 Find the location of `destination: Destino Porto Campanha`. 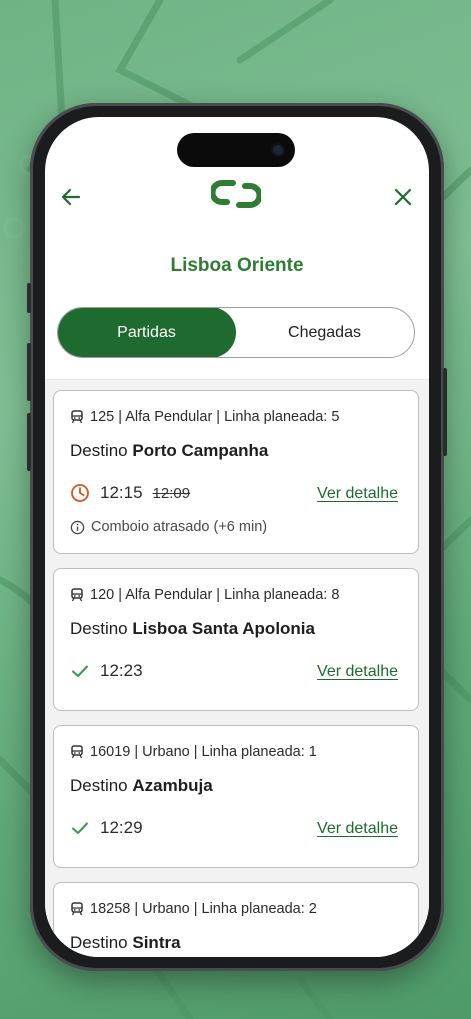

destination: Destino Porto Campanha is located at coordinates (169, 451).